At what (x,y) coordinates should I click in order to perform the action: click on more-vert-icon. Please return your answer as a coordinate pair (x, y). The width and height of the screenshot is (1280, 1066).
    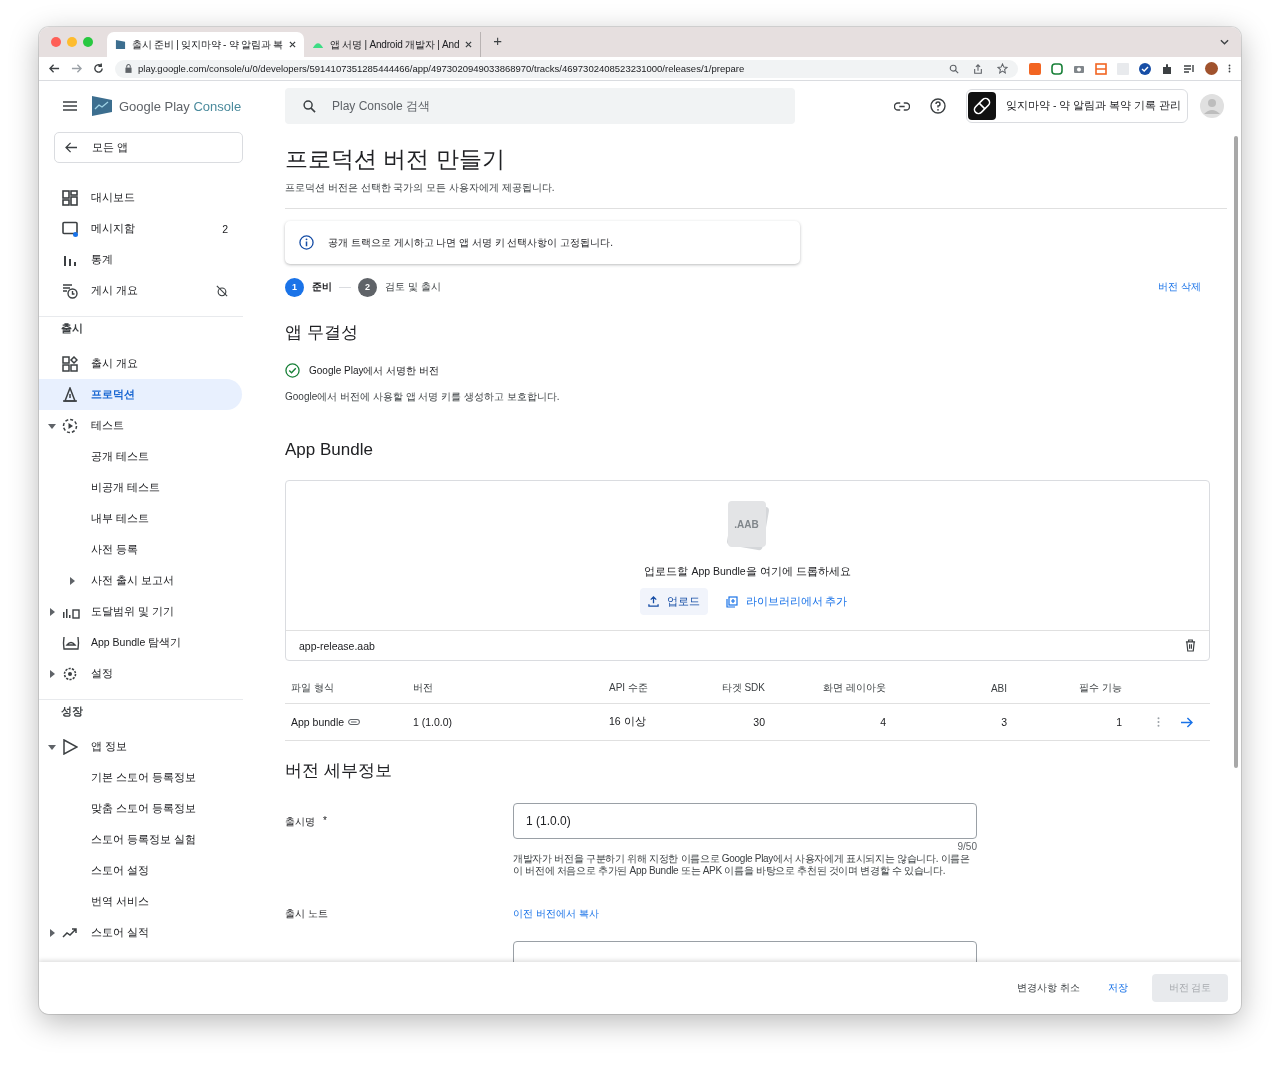
    Looking at the image, I should click on (1229, 68).